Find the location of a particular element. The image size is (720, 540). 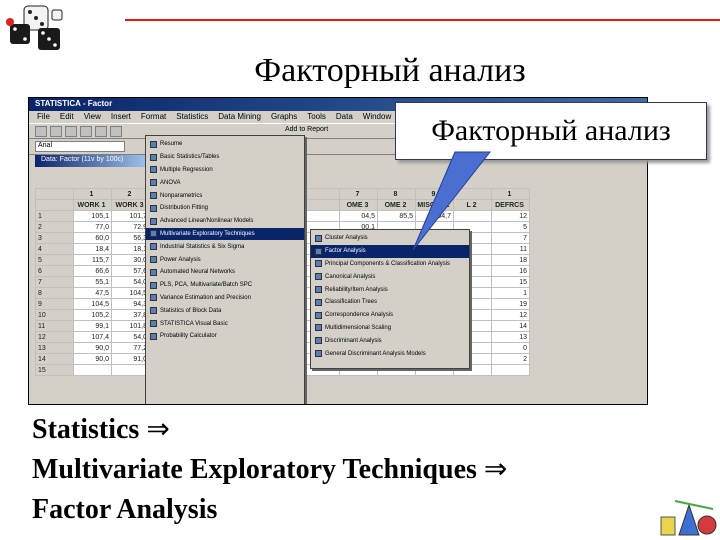

submenu-item: Discriminant Analysis is located at coordinates (390, 340).